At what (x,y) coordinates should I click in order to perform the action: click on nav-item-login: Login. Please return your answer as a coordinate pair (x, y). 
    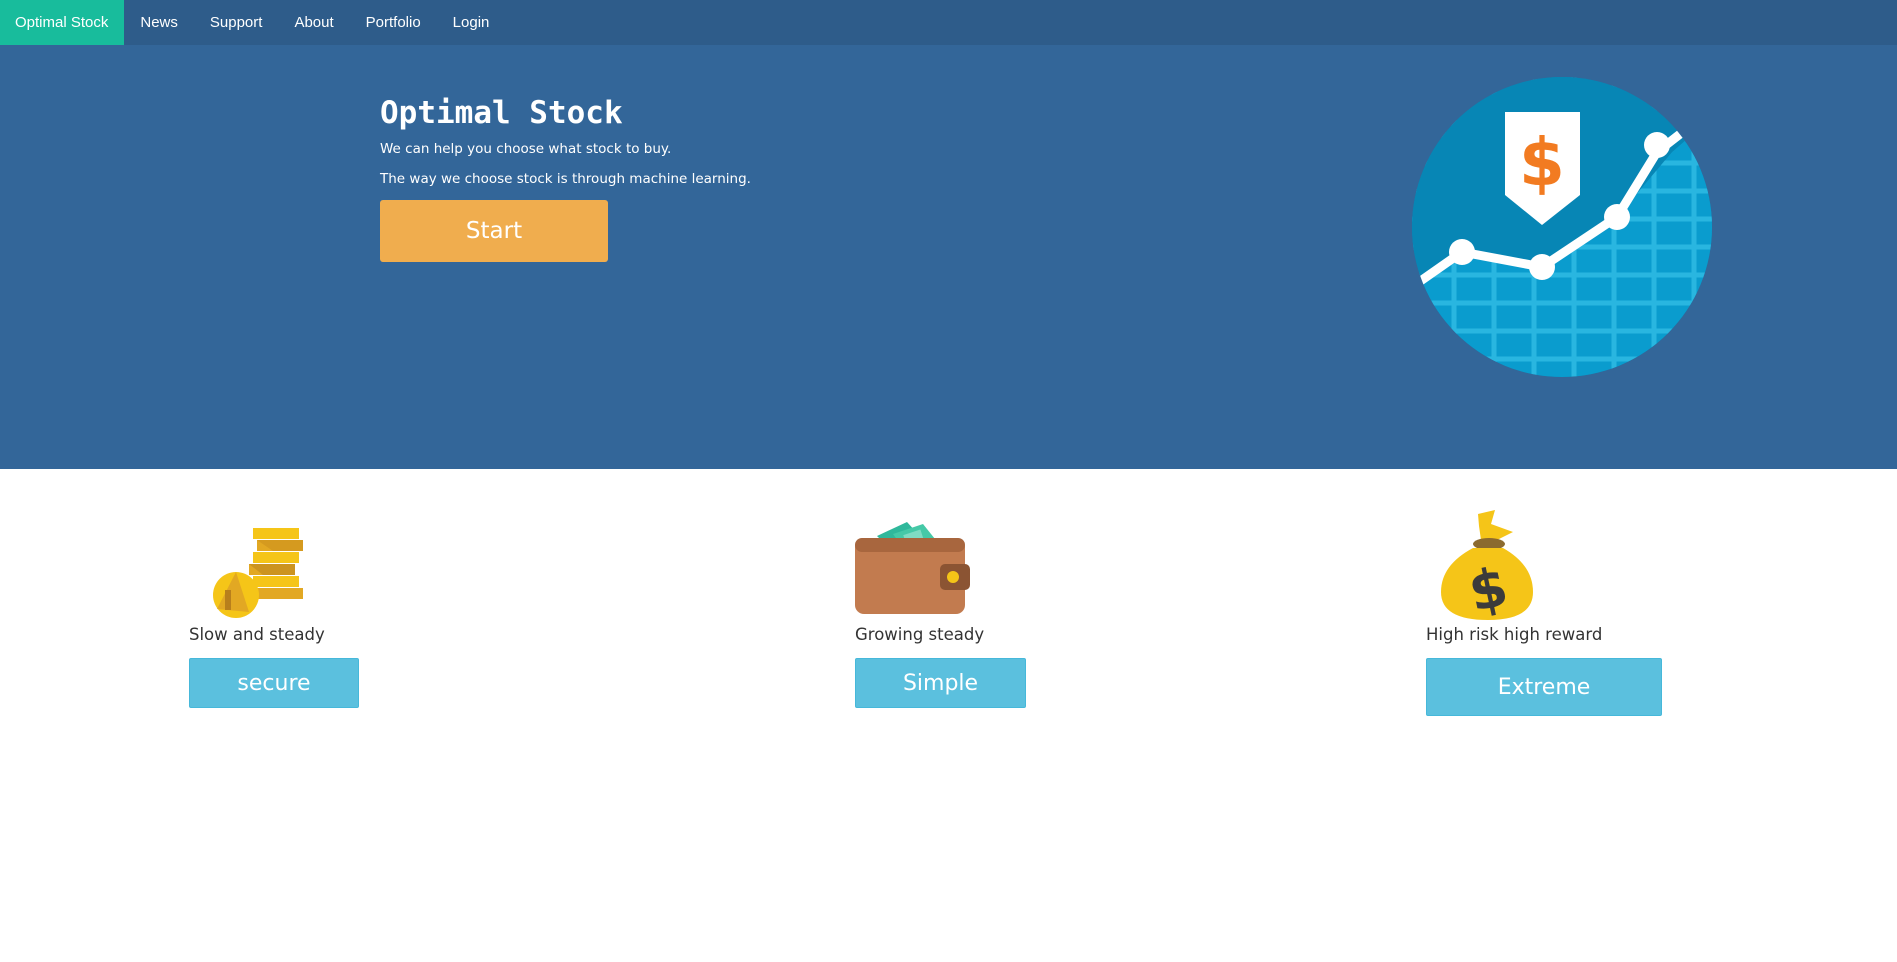
    Looking at the image, I should click on (471, 22).